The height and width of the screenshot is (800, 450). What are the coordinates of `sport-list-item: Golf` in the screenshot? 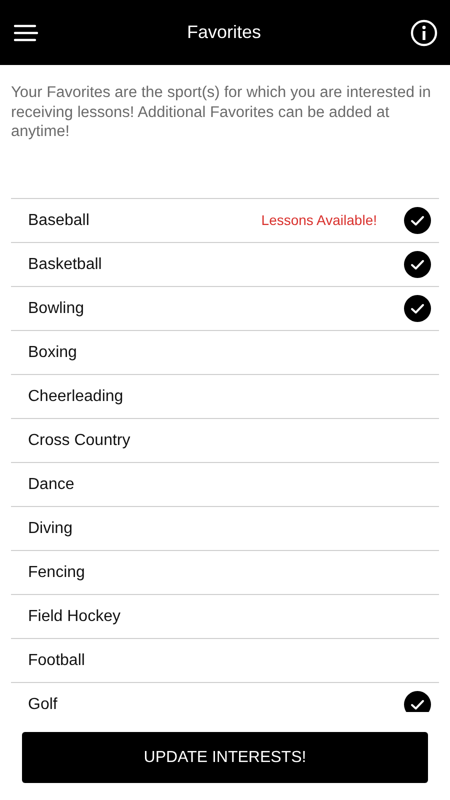 It's located at (225, 697).